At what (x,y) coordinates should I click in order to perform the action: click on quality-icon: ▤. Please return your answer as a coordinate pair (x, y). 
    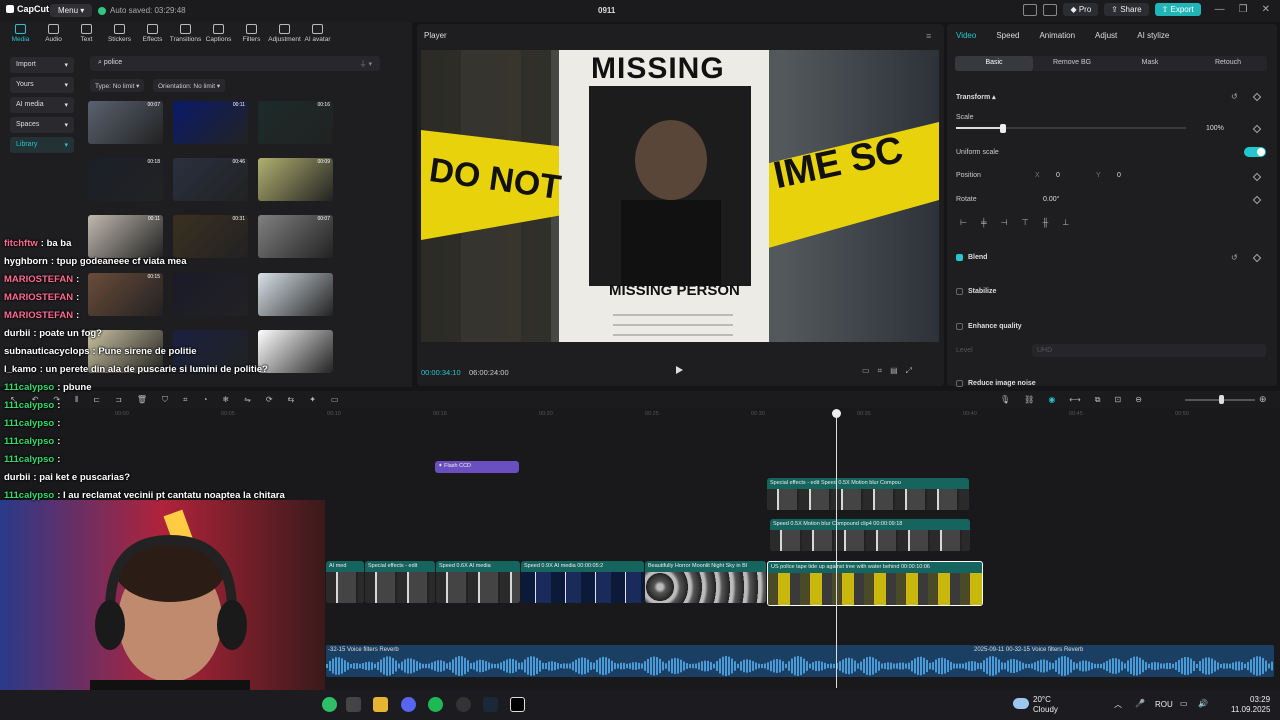
    Looking at the image, I should click on (894, 371).